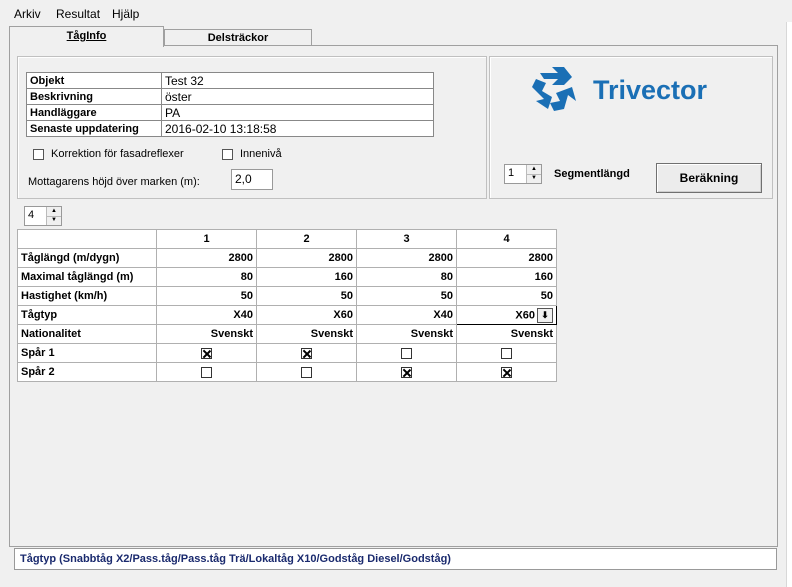  Describe the element at coordinates (87, 353) in the screenshot. I see `row-label: Spår 1` at that location.